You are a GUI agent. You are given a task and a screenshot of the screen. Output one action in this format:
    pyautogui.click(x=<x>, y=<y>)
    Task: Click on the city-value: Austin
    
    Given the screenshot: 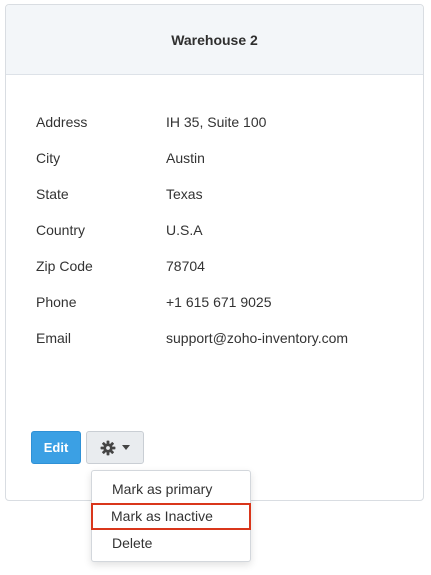 What is the action you would take?
    pyautogui.click(x=185, y=158)
    